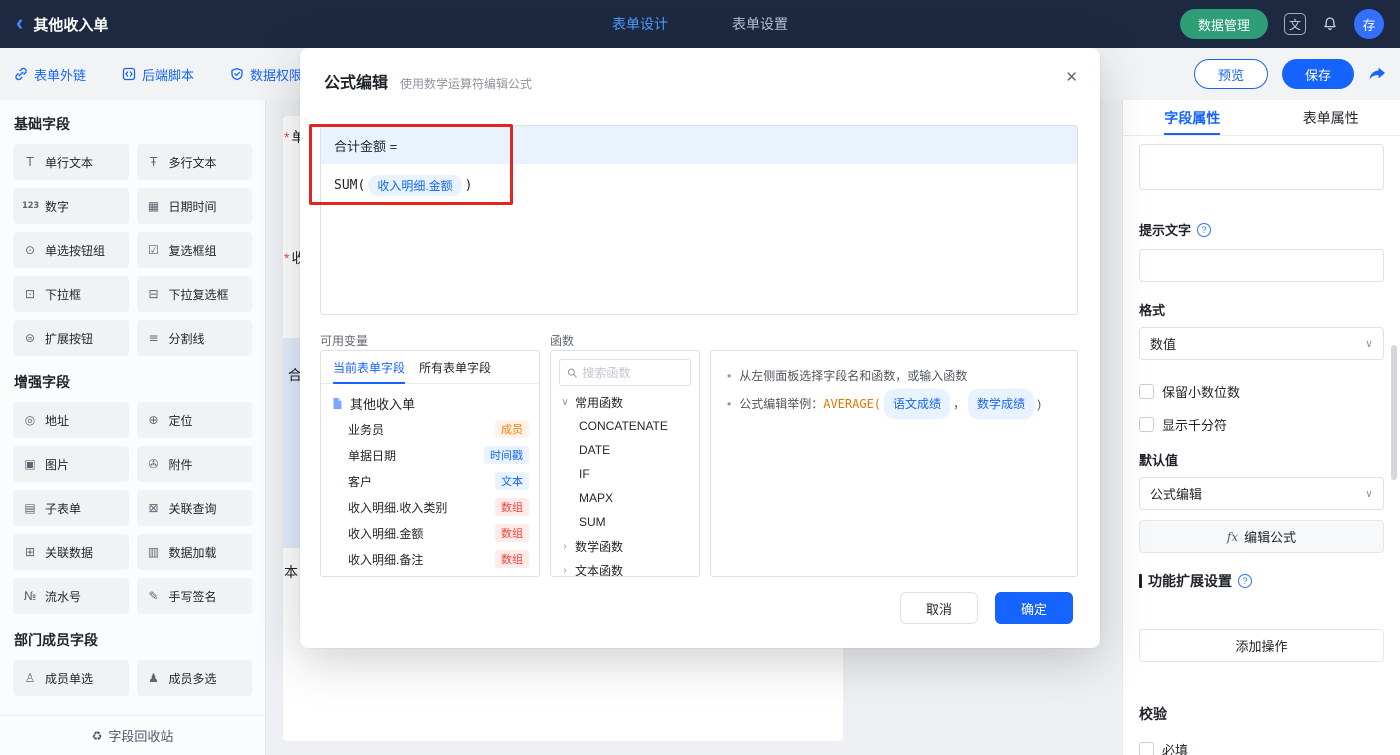  I want to click on function-item-concatenate: CONCATENATE, so click(625, 426).